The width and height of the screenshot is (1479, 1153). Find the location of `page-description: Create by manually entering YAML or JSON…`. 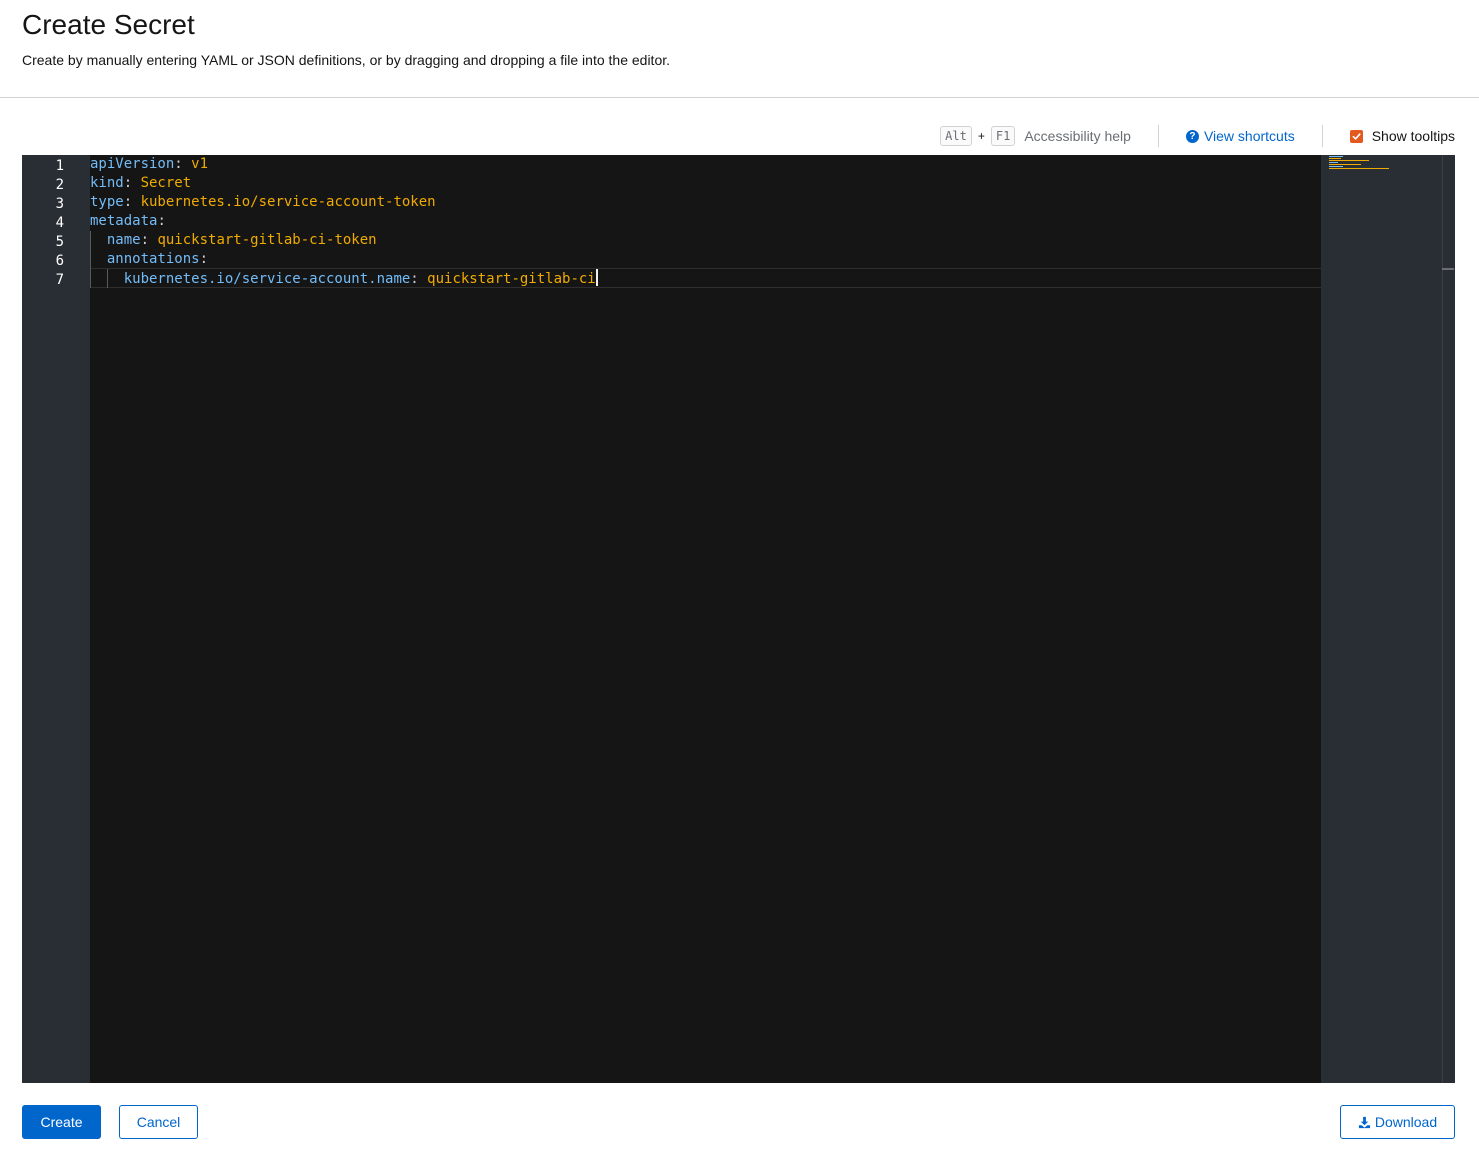

page-description: Create by manually entering YAML or JSON… is located at coordinates (346, 60).